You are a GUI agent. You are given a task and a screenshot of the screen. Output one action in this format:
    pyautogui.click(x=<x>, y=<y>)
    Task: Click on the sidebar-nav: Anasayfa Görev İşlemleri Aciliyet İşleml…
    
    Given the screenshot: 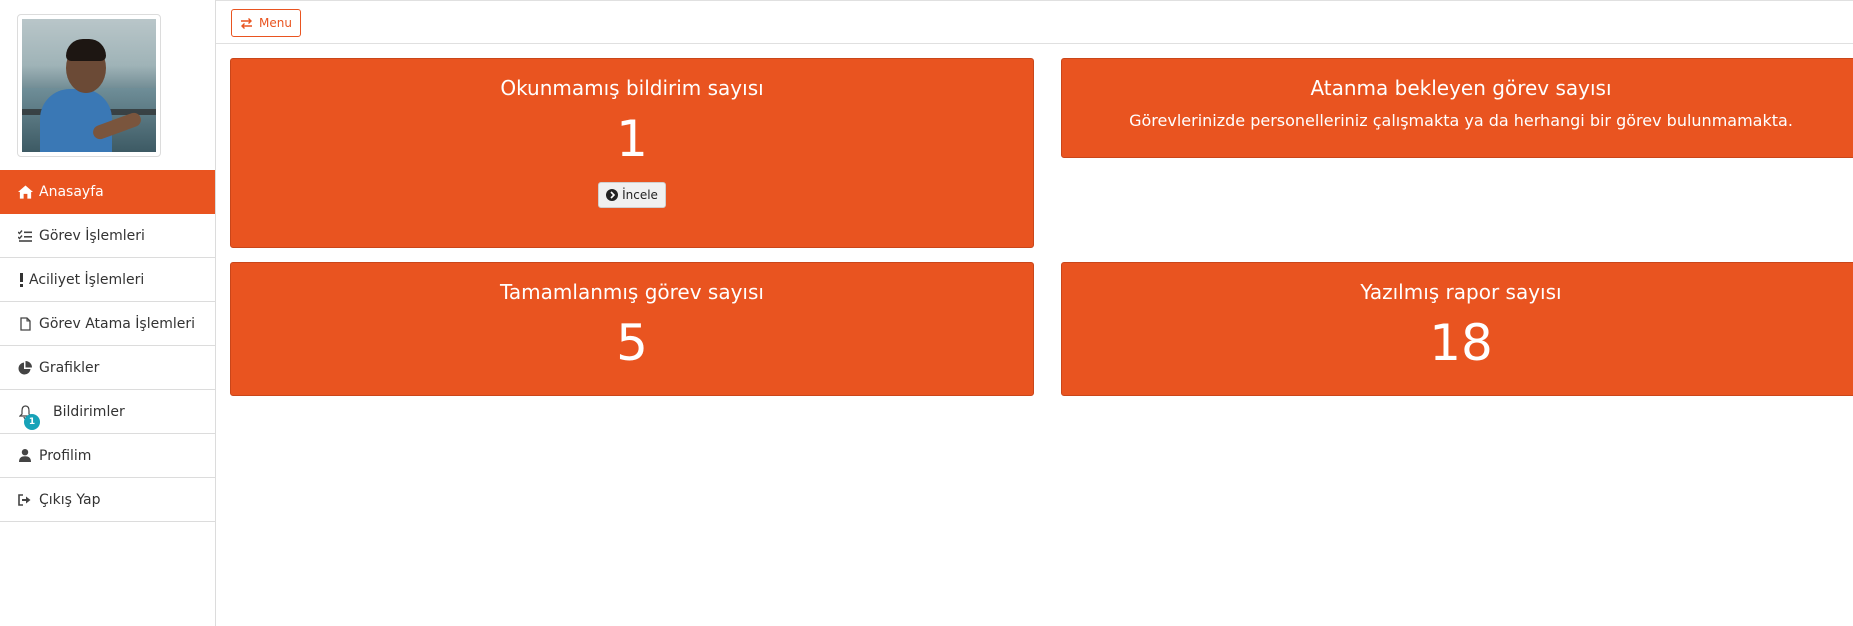 What is the action you would take?
    pyautogui.click(x=107, y=346)
    